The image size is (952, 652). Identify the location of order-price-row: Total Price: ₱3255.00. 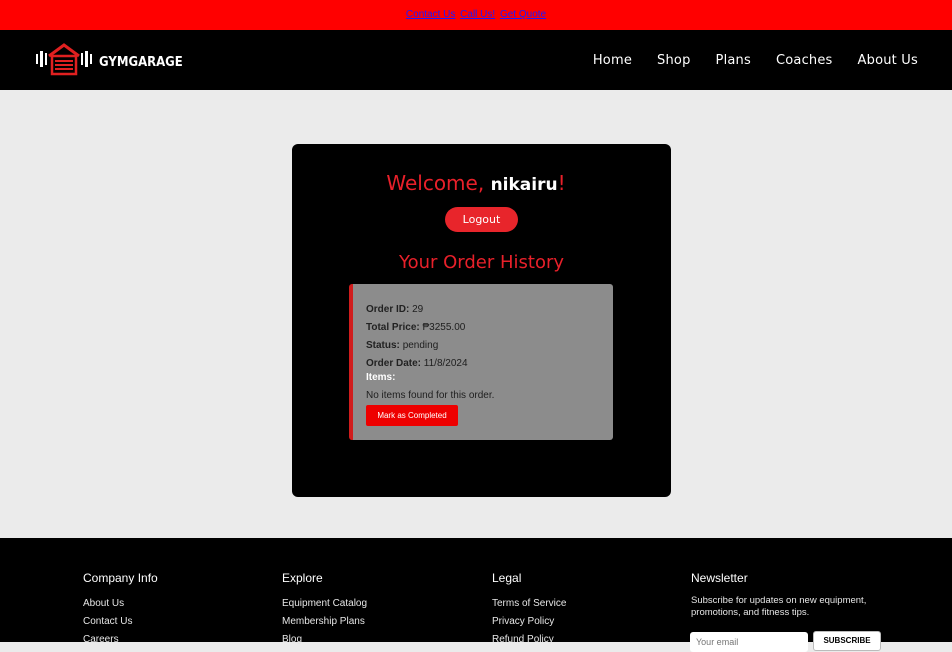
(415, 327).